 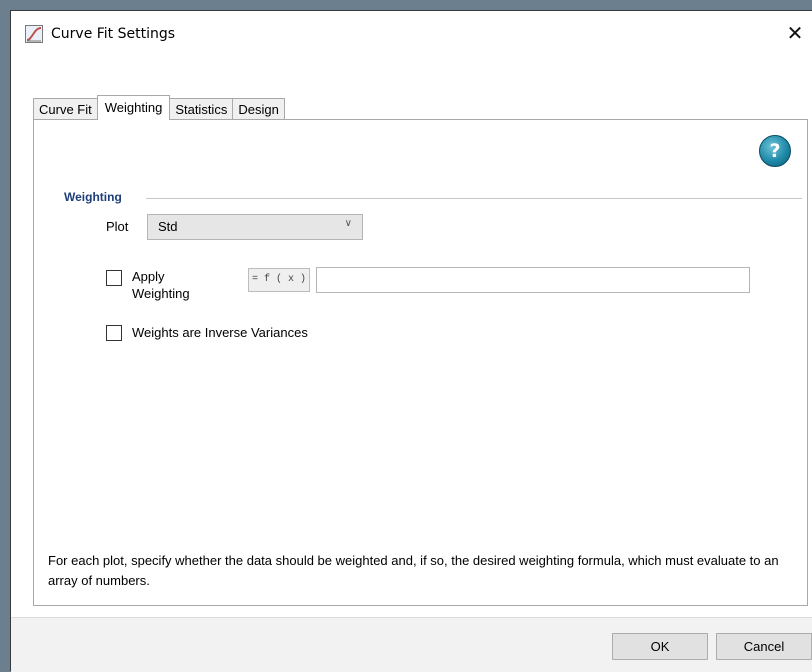 What do you see at coordinates (764, 646) in the screenshot?
I see `cancel-button: Cancel` at bounding box center [764, 646].